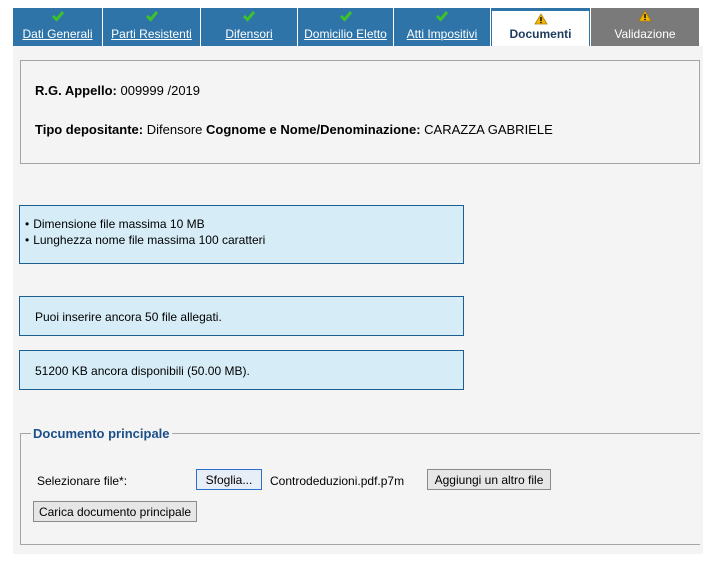  I want to click on tab-label: Domicilio Eletto, so click(345, 34).